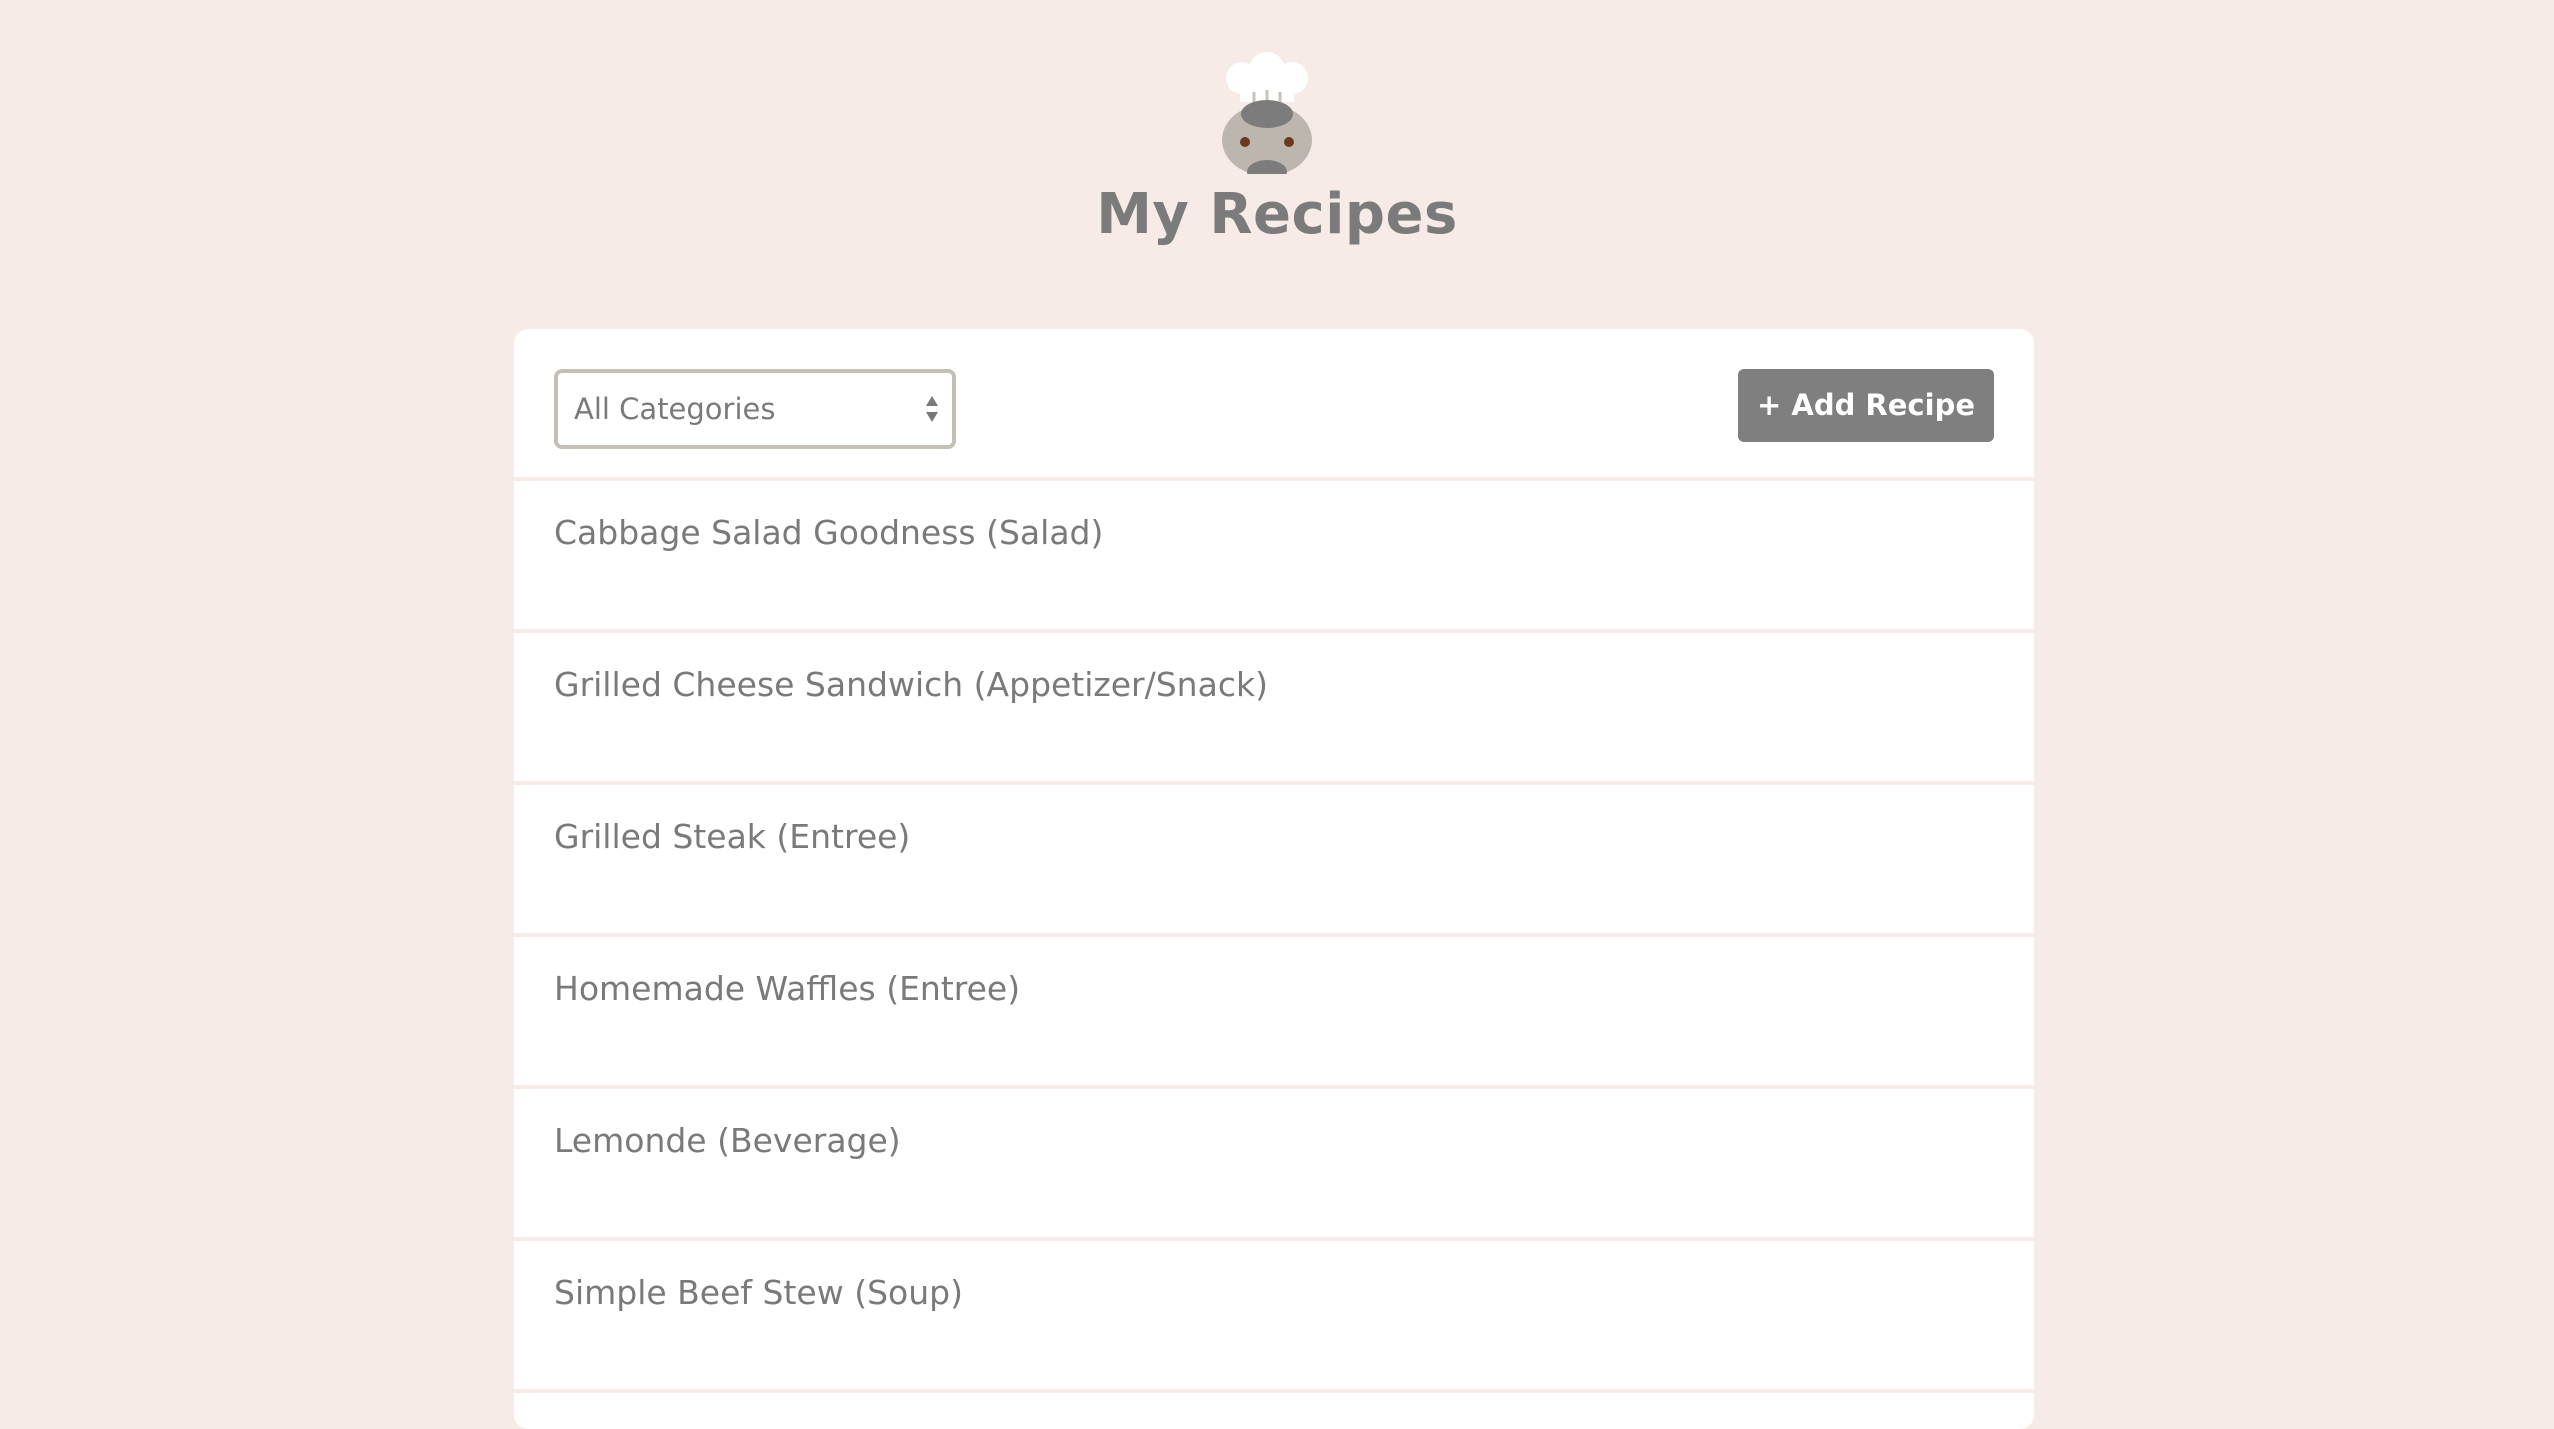 This screenshot has width=2554, height=1429. What do you see at coordinates (727, 1140) in the screenshot?
I see `recipe-title: Lemonde (Beverage)` at bounding box center [727, 1140].